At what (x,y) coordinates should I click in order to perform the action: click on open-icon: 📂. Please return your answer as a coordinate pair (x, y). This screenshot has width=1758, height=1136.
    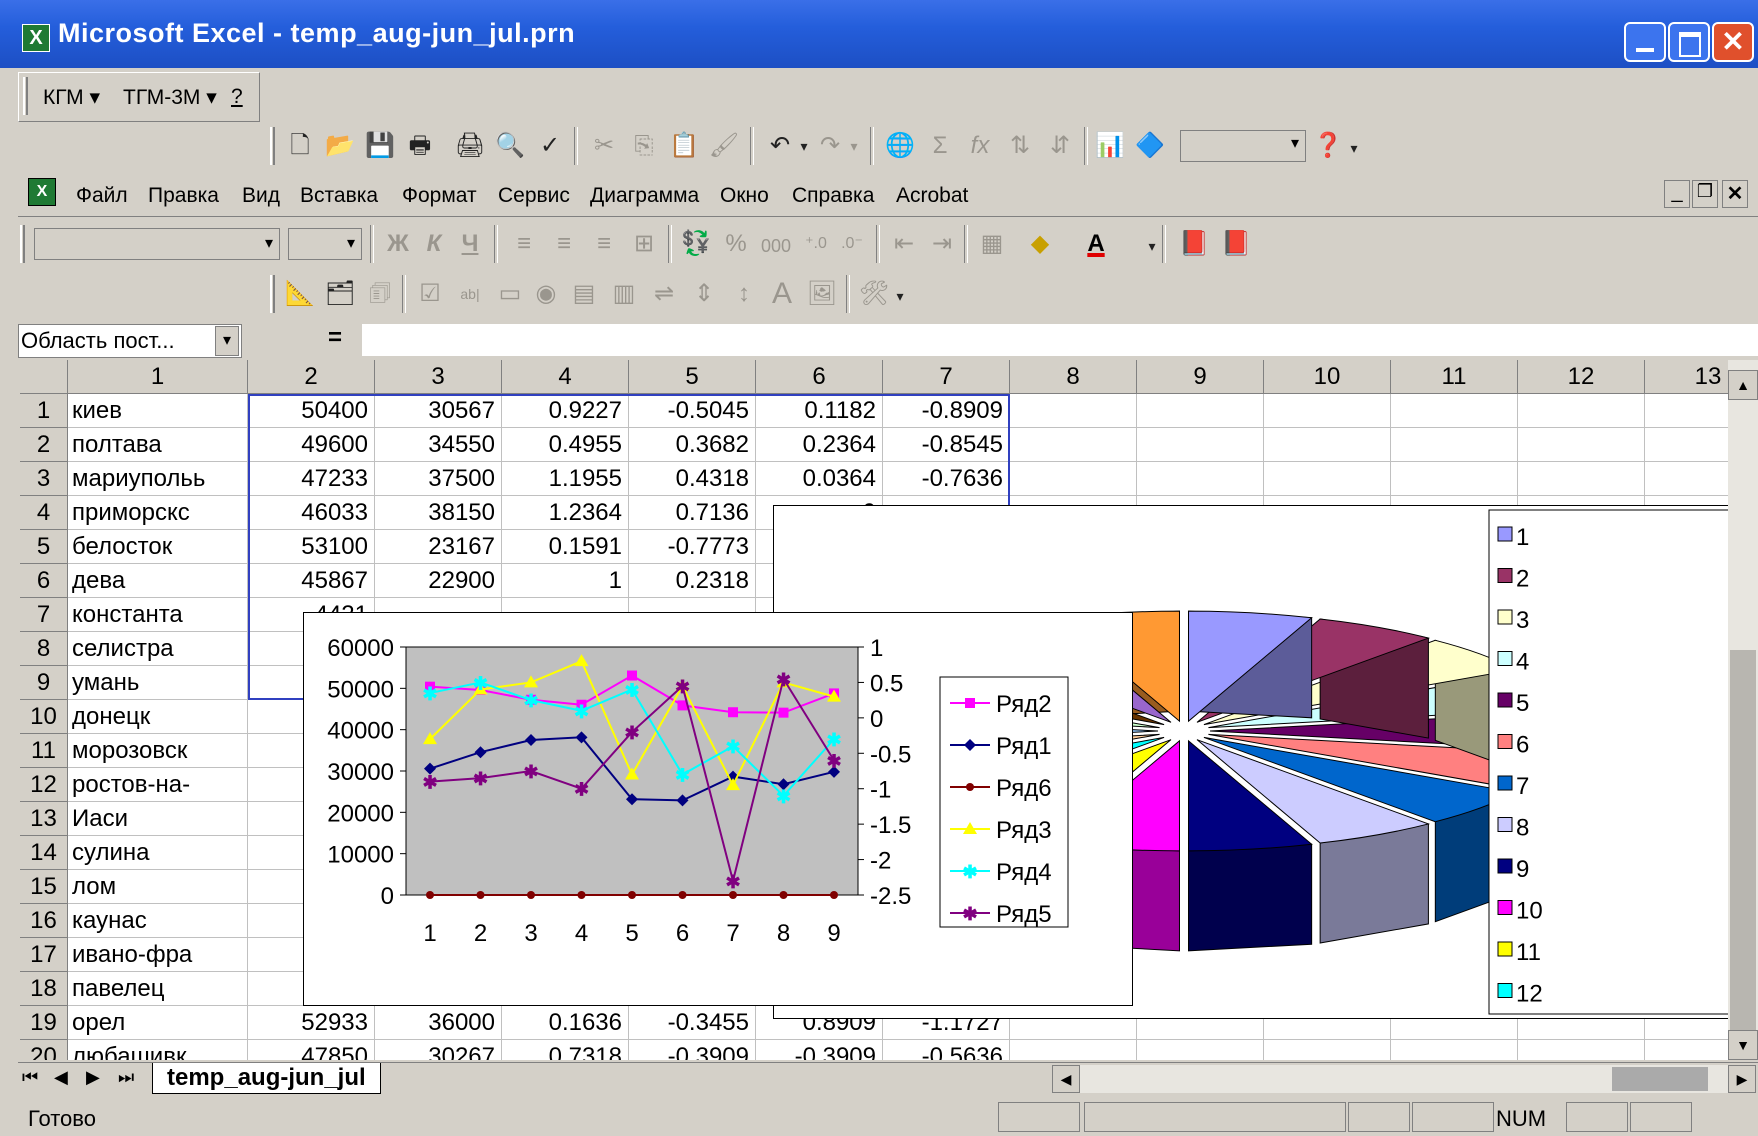
    Looking at the image, I should click on (340, 146).